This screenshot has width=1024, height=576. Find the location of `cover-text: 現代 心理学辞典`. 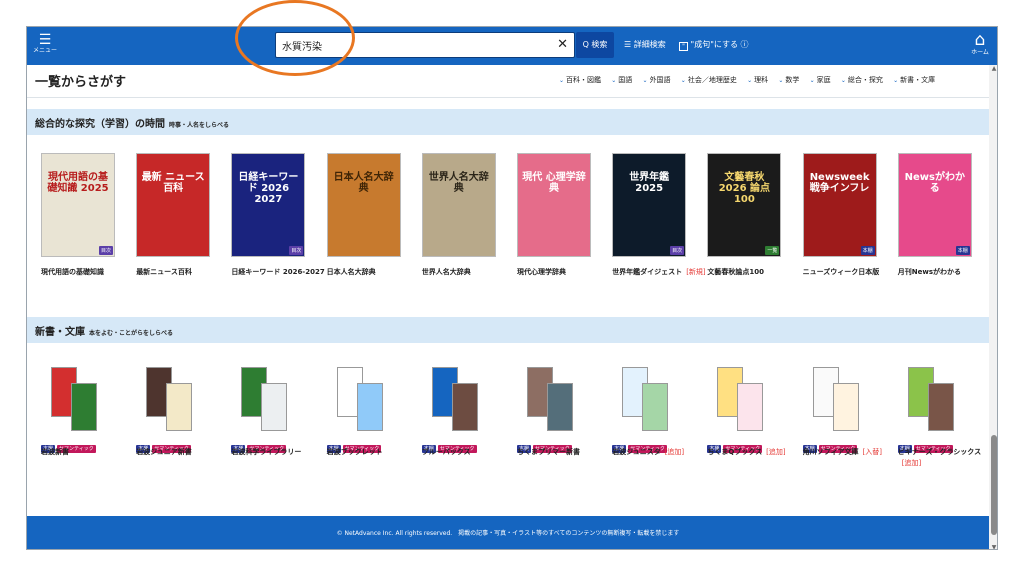

cover-text: 現代 心理学辞典 is located at coordinates (554, 183).